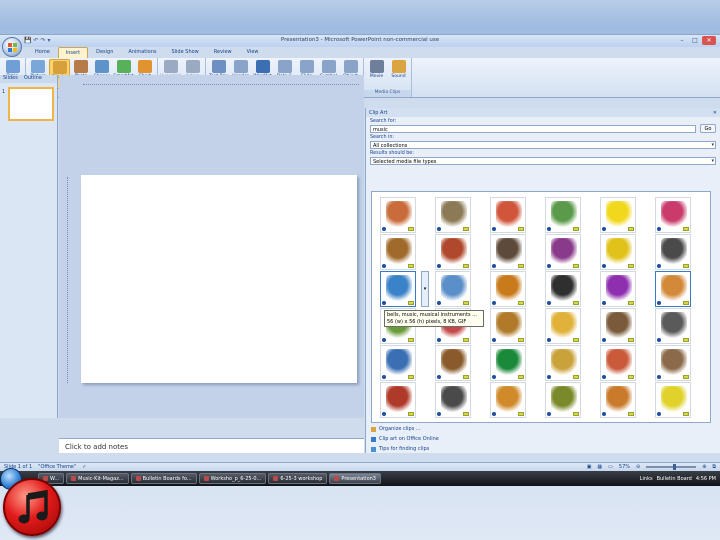 The height and width of the screenshot is (540, 720). What do you see at coordinates (715, 113) in the screenshot?
I see `pane-close-icon: ✕` at bounding box center [715, 113].